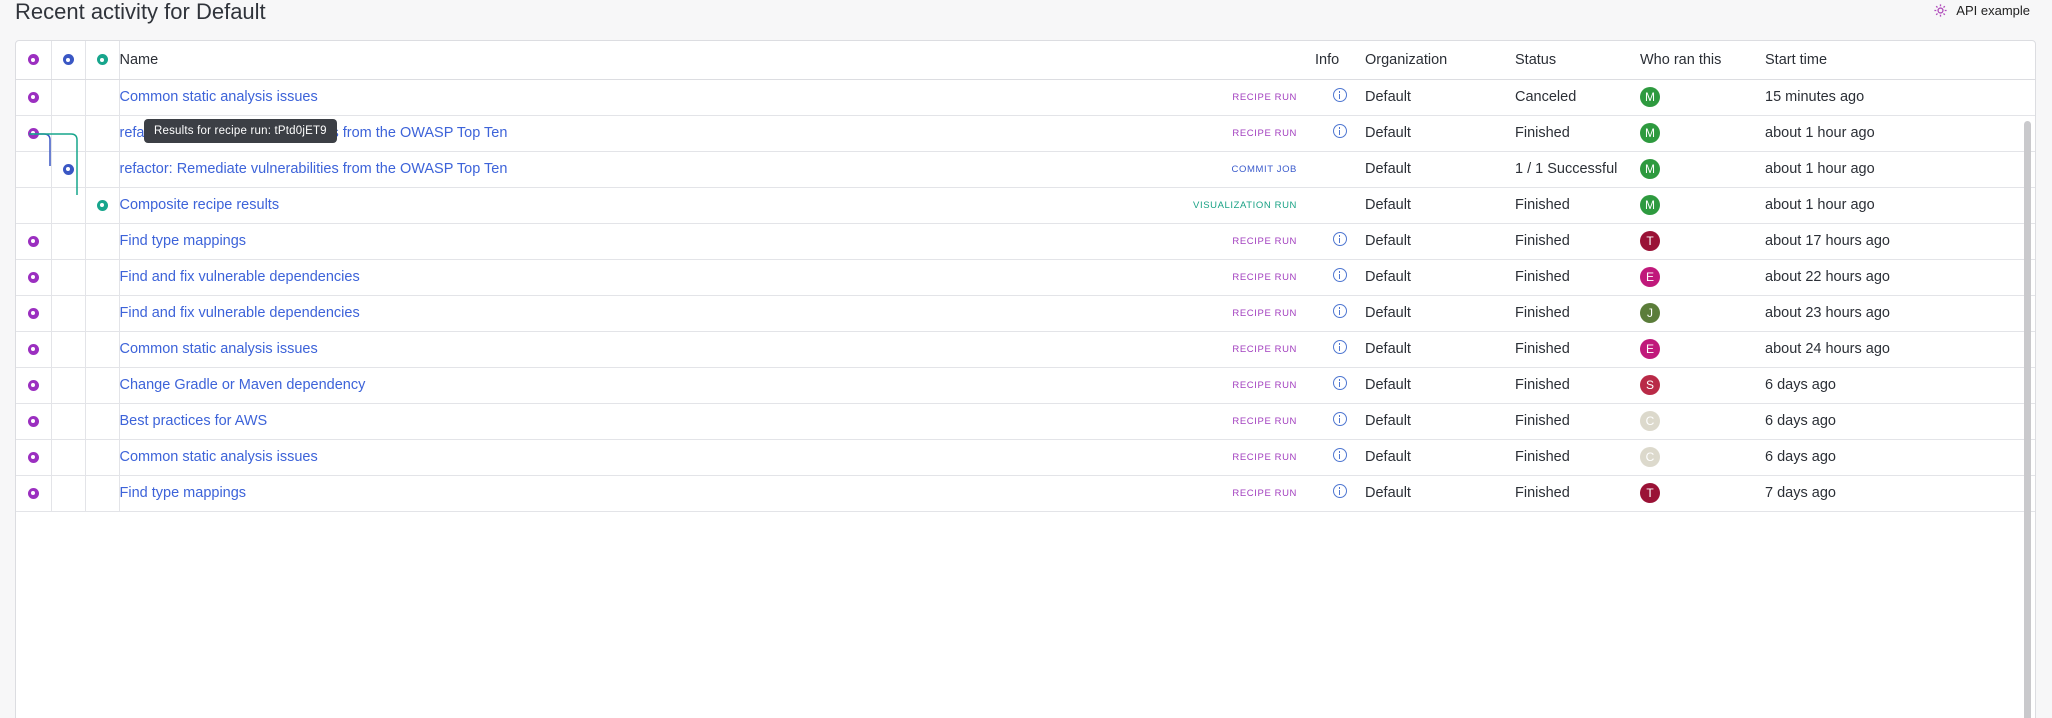 The height and width of the screenshot is (718, 2052). I want to click on avatar: S, so click(1650, 385).